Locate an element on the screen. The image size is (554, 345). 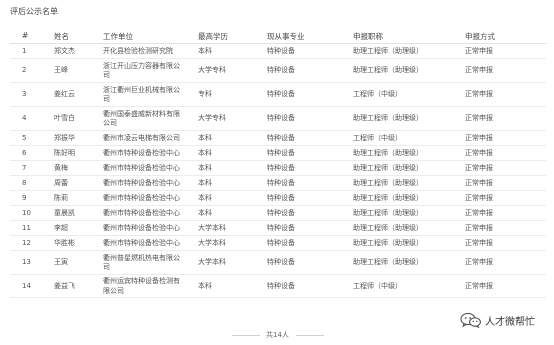
col-header-index: # is located at coordinates (25, 35).